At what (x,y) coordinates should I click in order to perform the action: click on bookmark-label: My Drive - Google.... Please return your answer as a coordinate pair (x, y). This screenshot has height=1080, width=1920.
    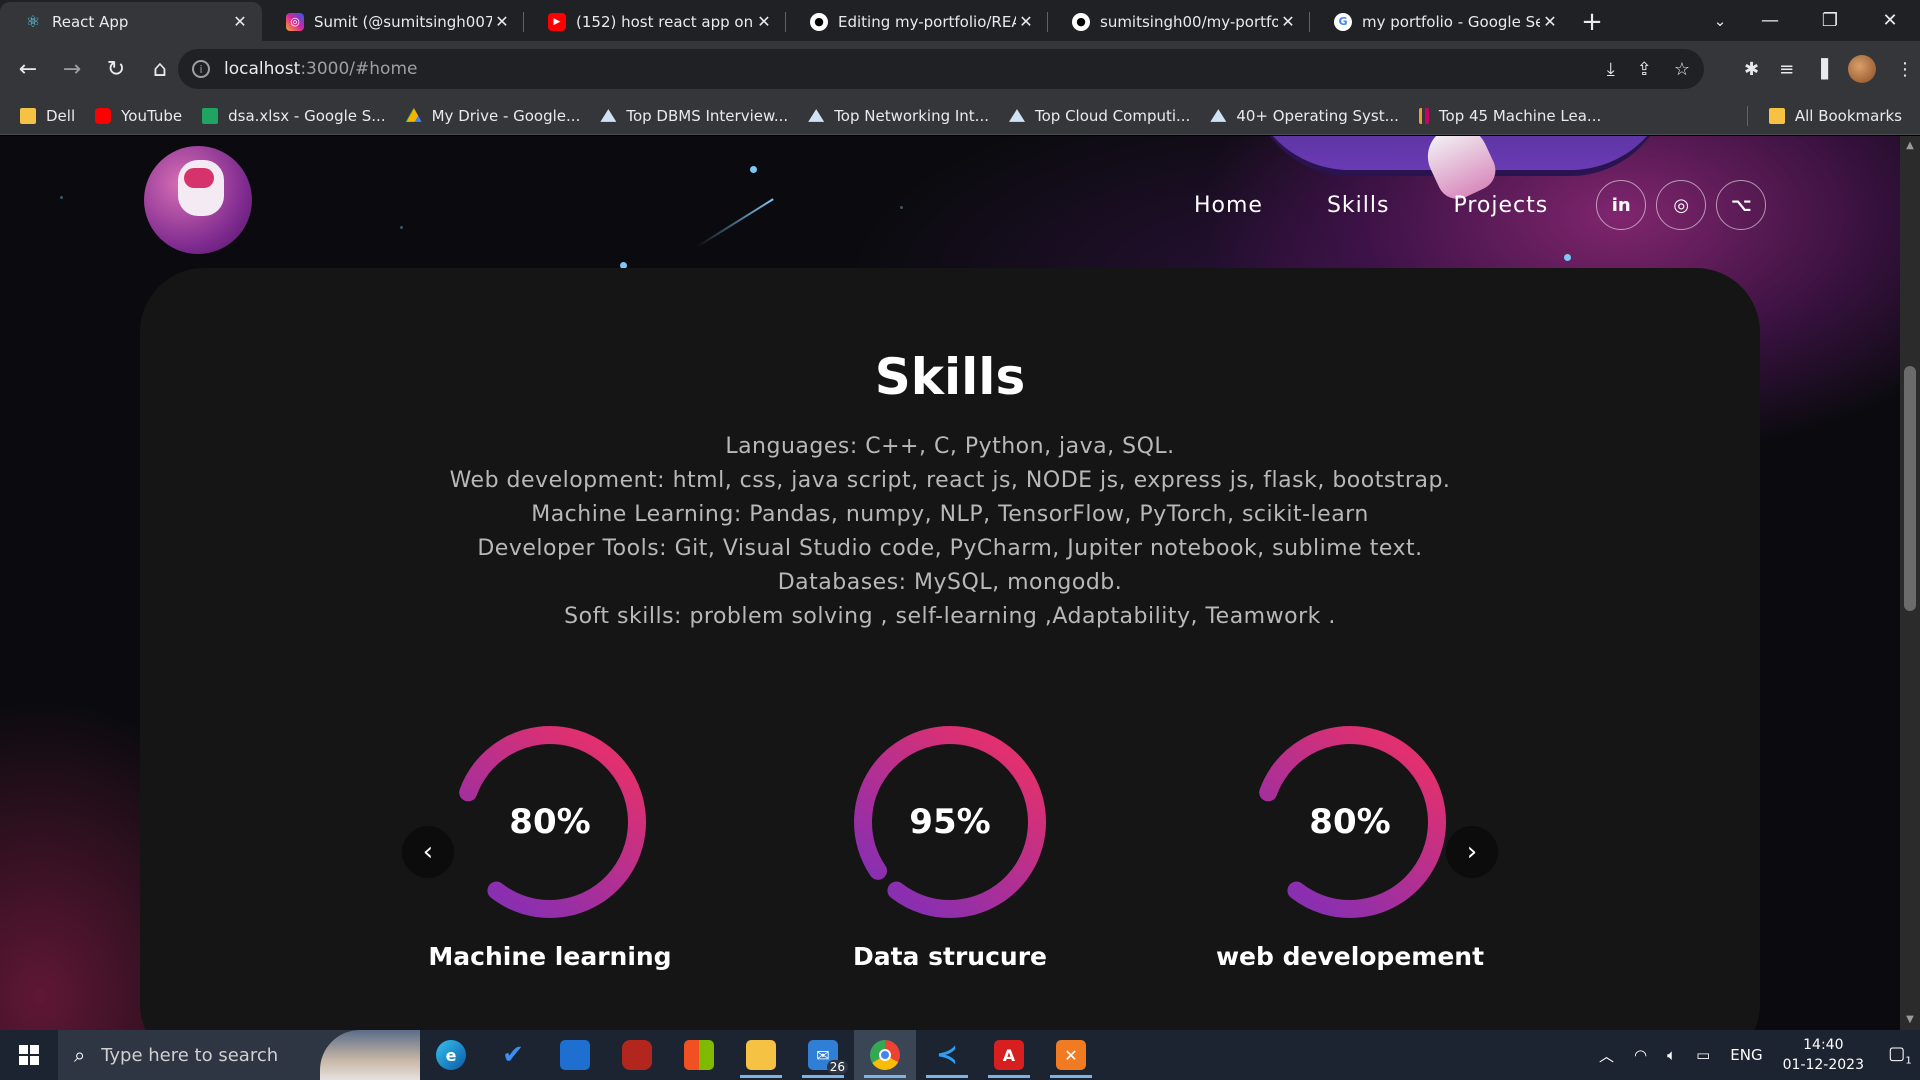
    Looking at the image, I should click on (506, 115).